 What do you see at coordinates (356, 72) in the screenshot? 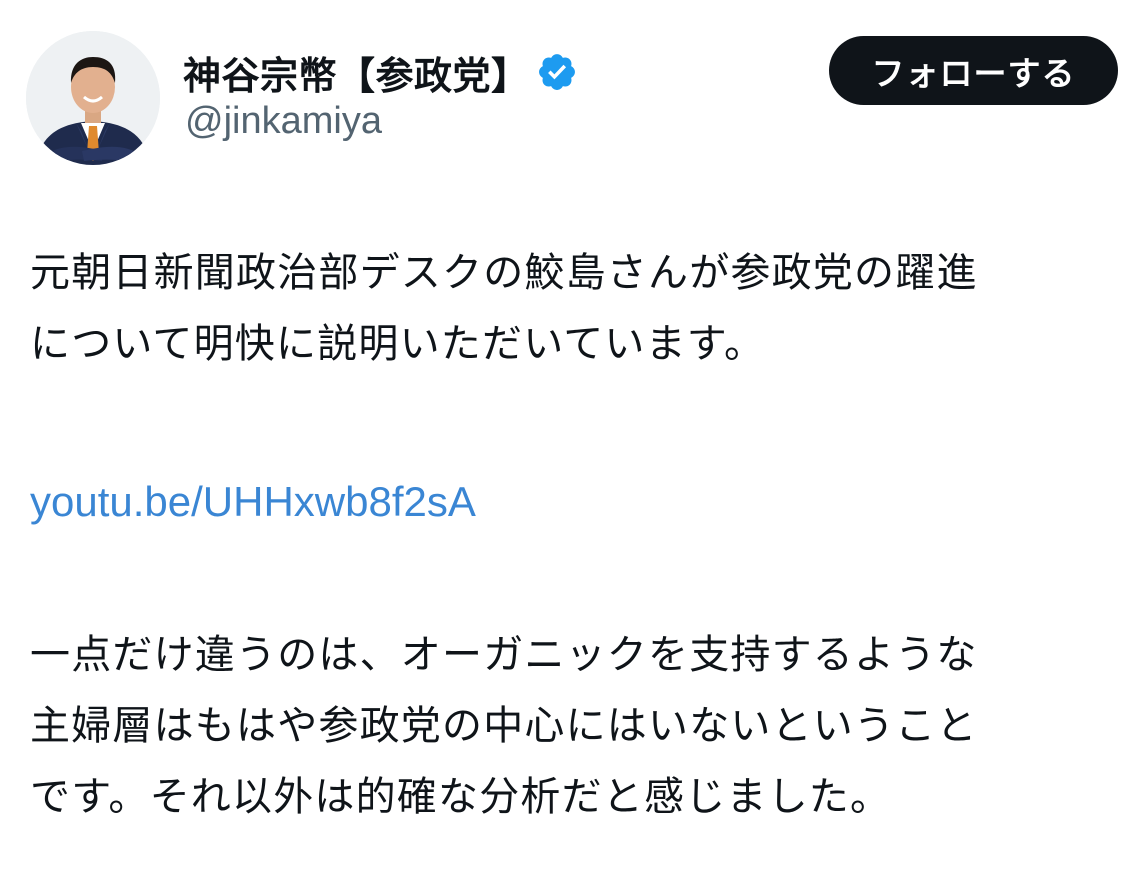
I see `display-name: 神谷宗幣【参政党】` at bounding box center [356, 72].